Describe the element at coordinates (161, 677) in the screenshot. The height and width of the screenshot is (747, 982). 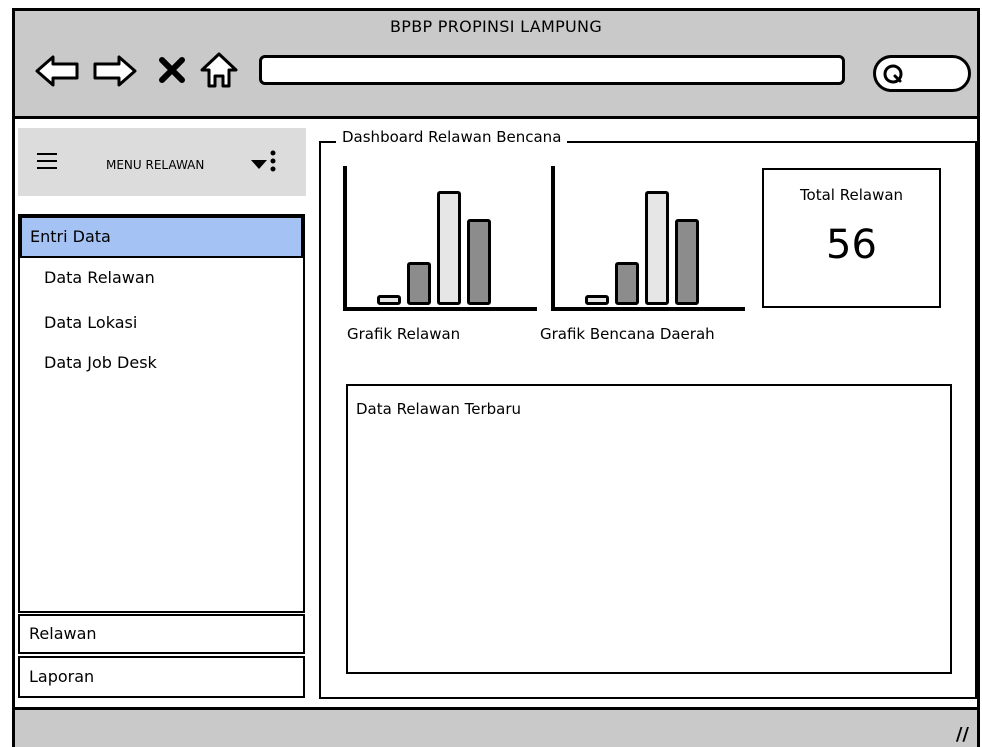
I see `sidebar-section-laporan: Laporan` at that location.